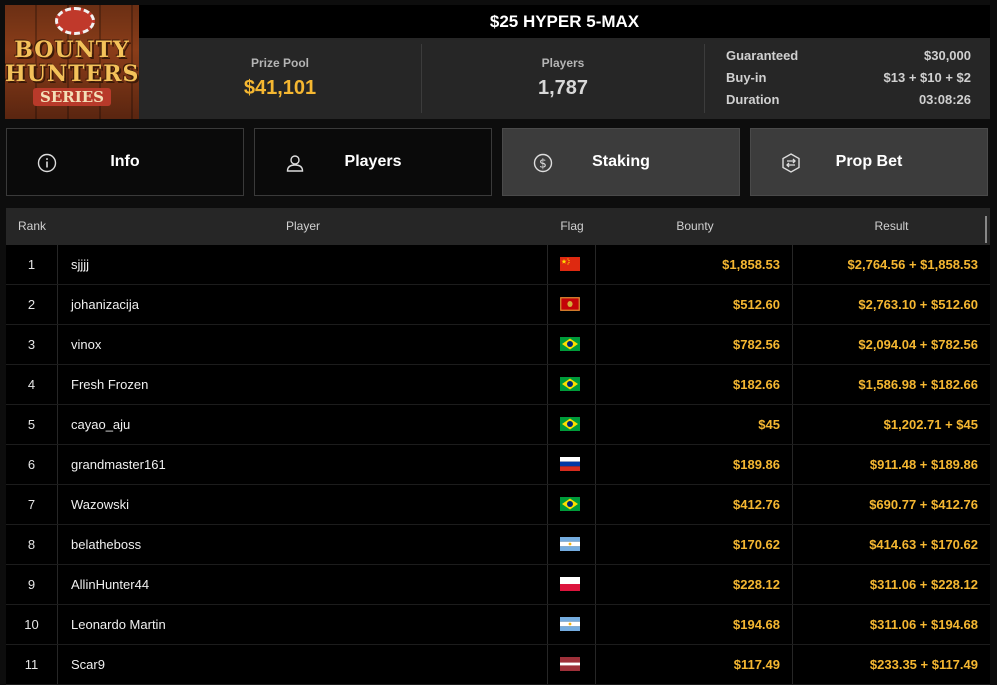 This screenshot has height=685, width=997. I want to click on tab-label: Prop Bet, so click(869, 161).